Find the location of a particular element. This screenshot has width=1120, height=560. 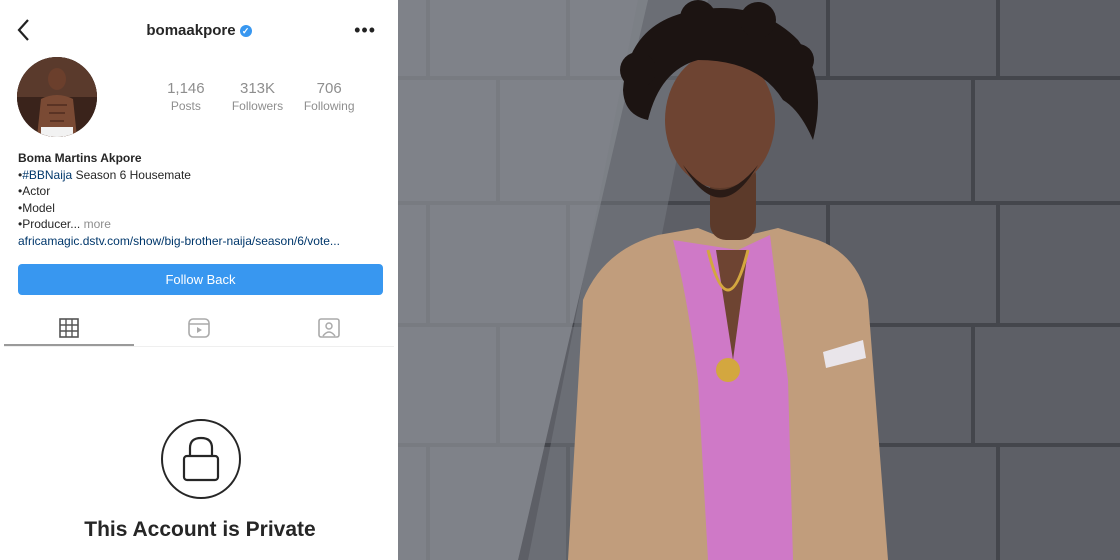

posts-label: Posts is located at coordinates (185, 106).